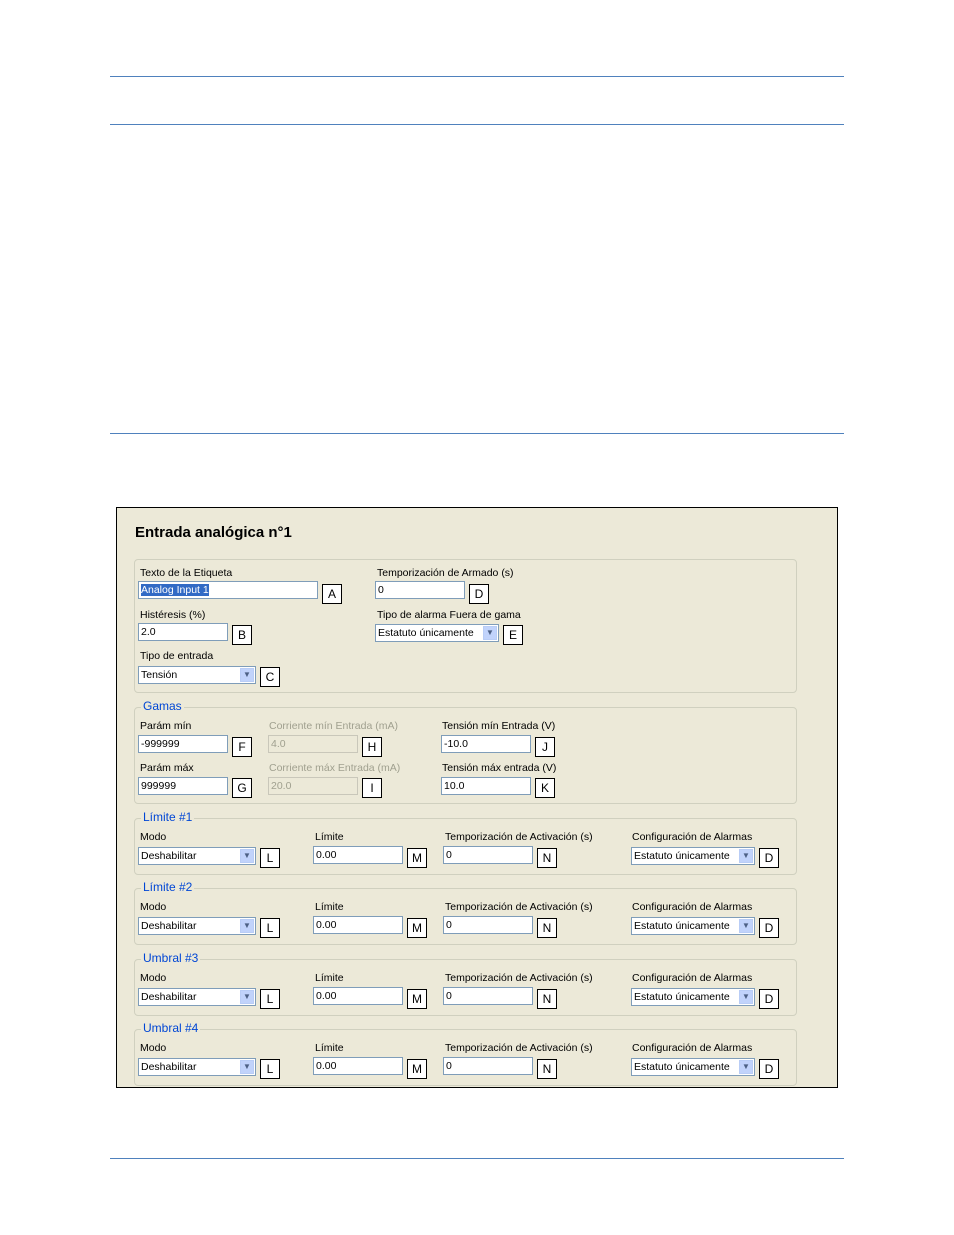 This screenshot has height=1235, width=954. Describe the element at coordinates (499, 768) in the screenshot. I see `voltage-max-label: Tensión máx entrada (V)` at that location.